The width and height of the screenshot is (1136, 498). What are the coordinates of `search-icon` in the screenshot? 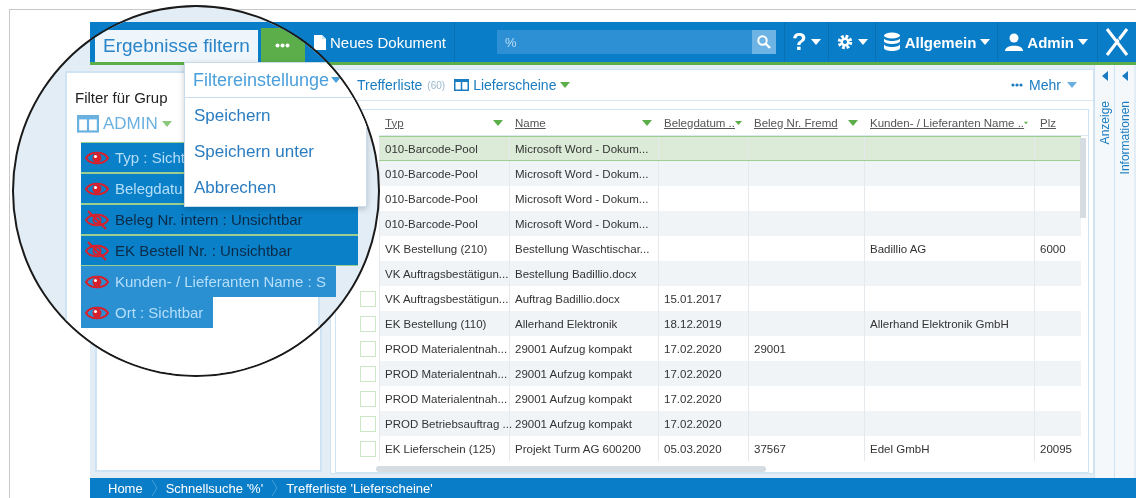 It's located at (763, 42).